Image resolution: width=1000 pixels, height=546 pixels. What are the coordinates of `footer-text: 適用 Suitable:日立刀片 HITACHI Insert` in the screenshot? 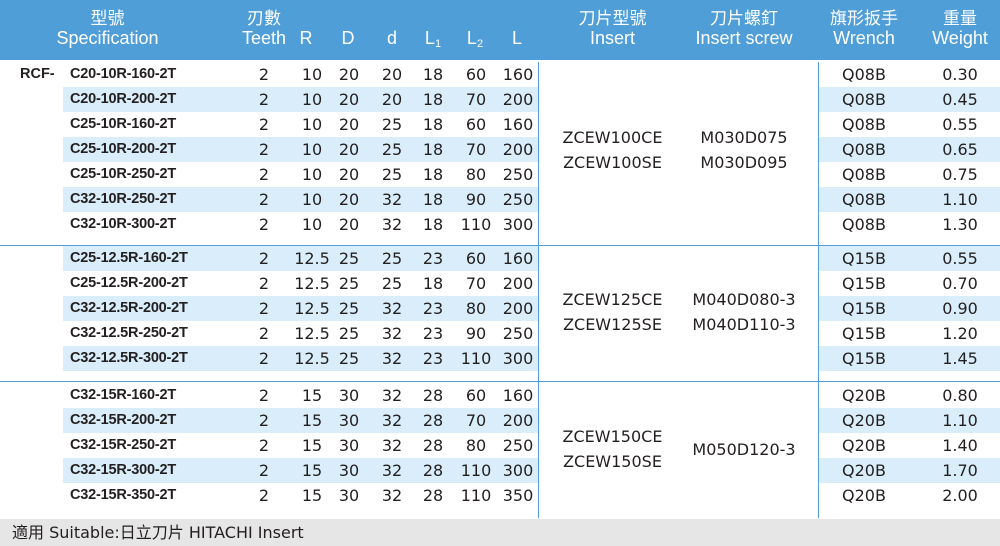 It's located at (158, 532).